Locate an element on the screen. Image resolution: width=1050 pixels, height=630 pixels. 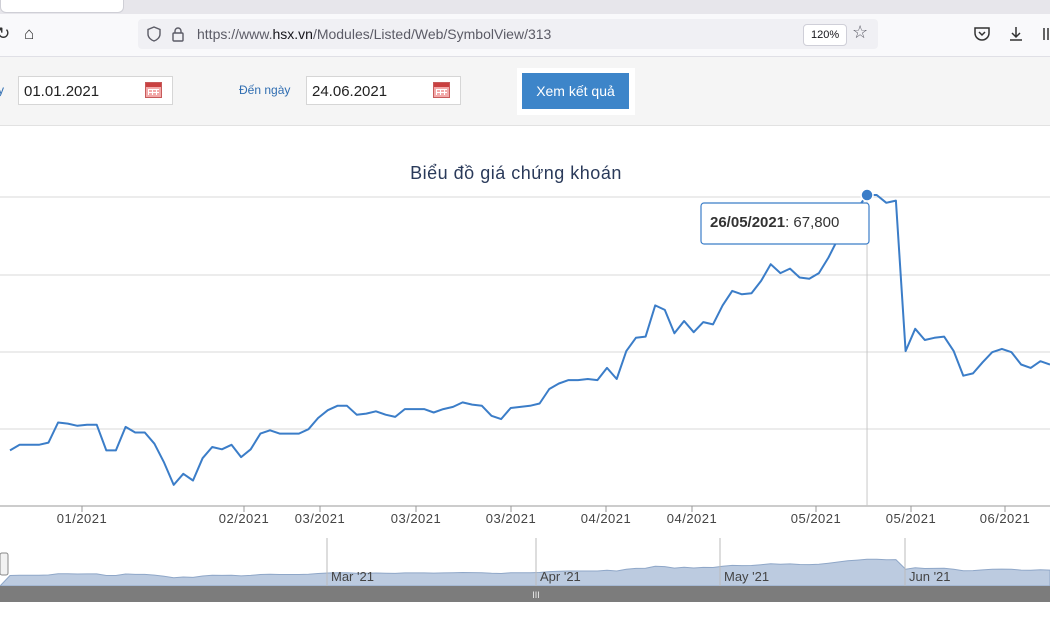
navigator-handle-left is located at coordinates (4, 564).